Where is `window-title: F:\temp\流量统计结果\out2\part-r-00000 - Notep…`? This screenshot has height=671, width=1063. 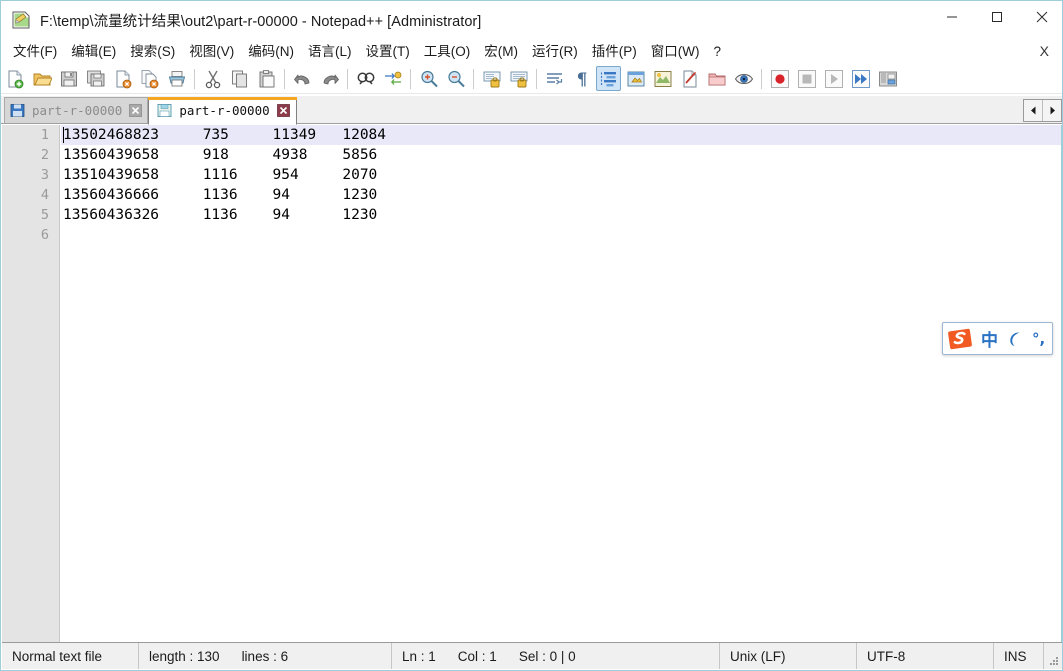 window-title: F:\temp\流量统计结果\out2\part-r-00000 - Notep… is located at coordinates (261, 21).